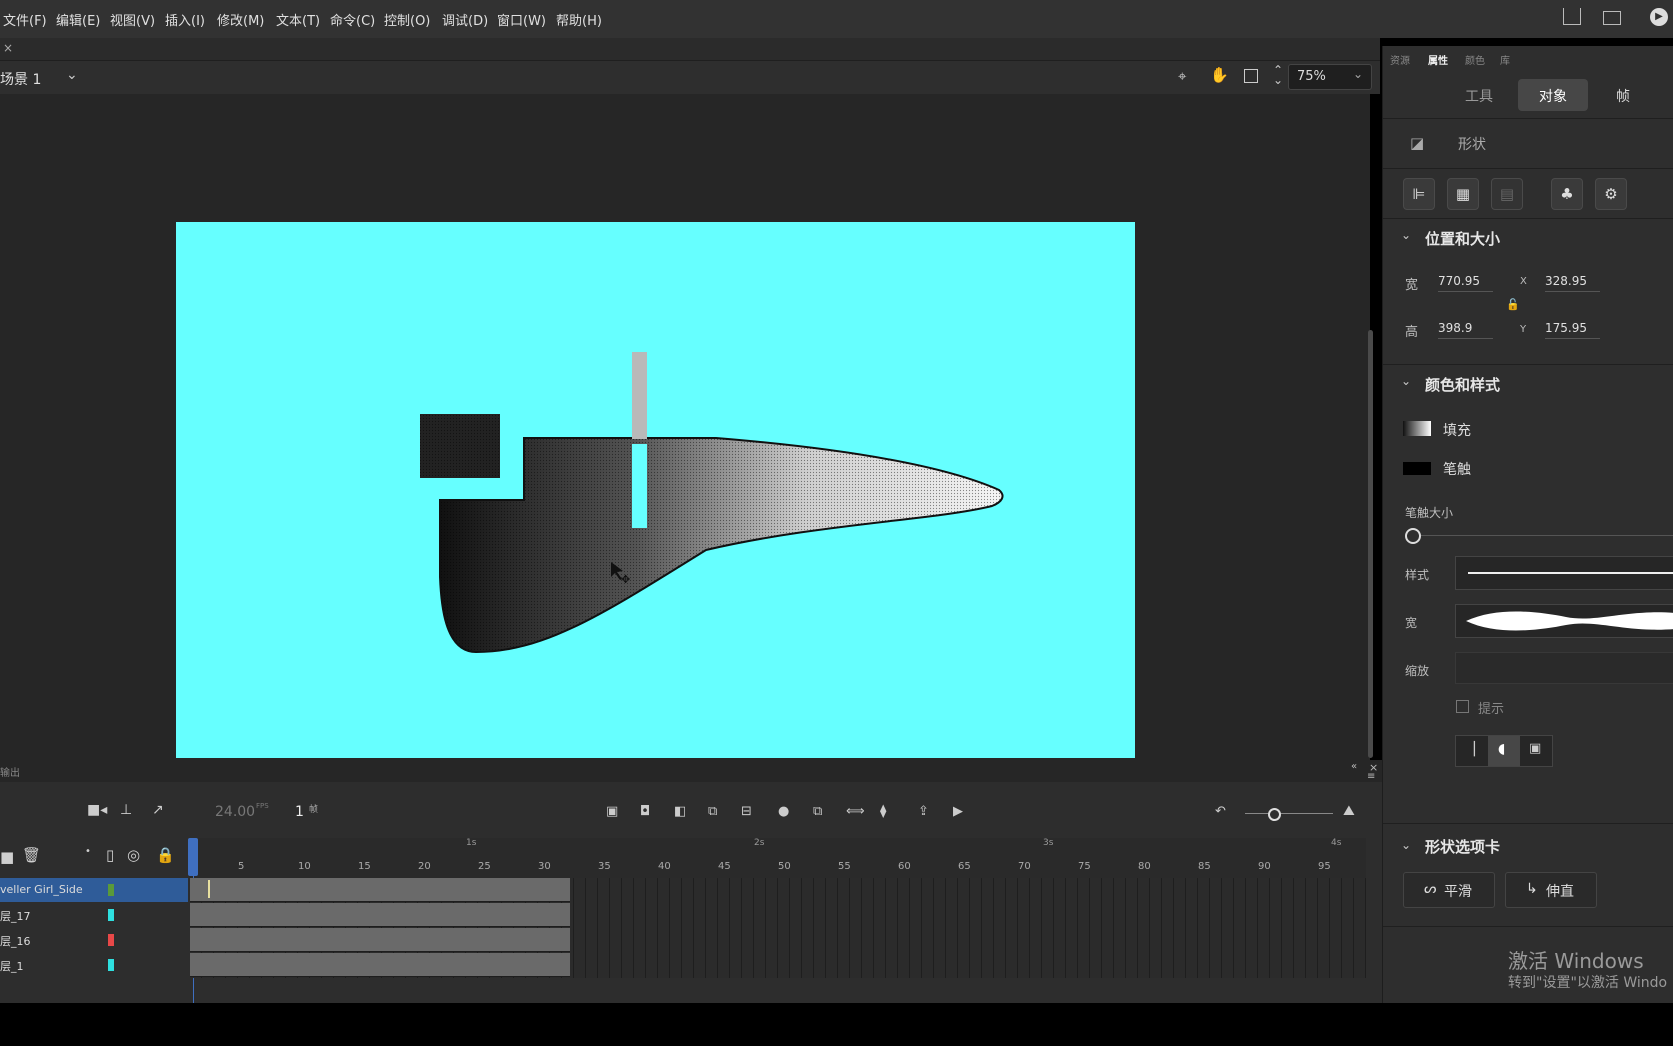  I want to click on menu-debug: 调试(D), so click(465, 19).